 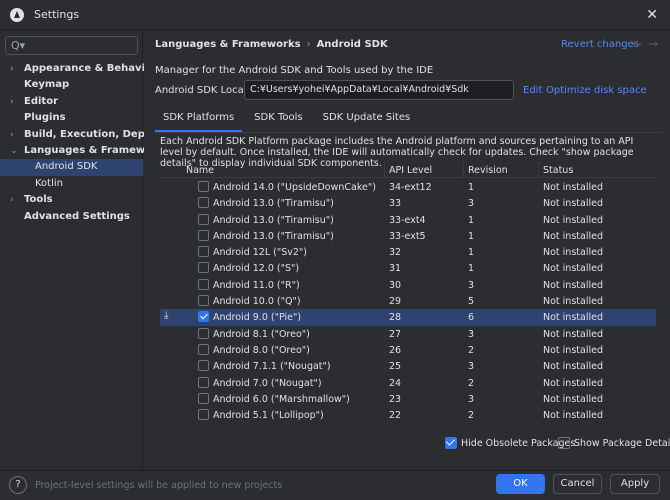 I want to click on breadcrumb-parent: Languages & Frameworks, so click(x=228, y=44).